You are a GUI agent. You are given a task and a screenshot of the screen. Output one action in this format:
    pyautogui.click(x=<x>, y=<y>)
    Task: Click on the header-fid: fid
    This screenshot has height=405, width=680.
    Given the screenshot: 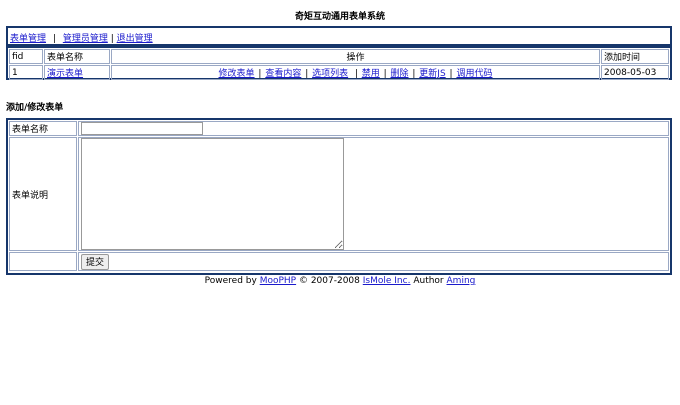 What is the action you would take?
    pyautogui.click(x=26, y=56)
    